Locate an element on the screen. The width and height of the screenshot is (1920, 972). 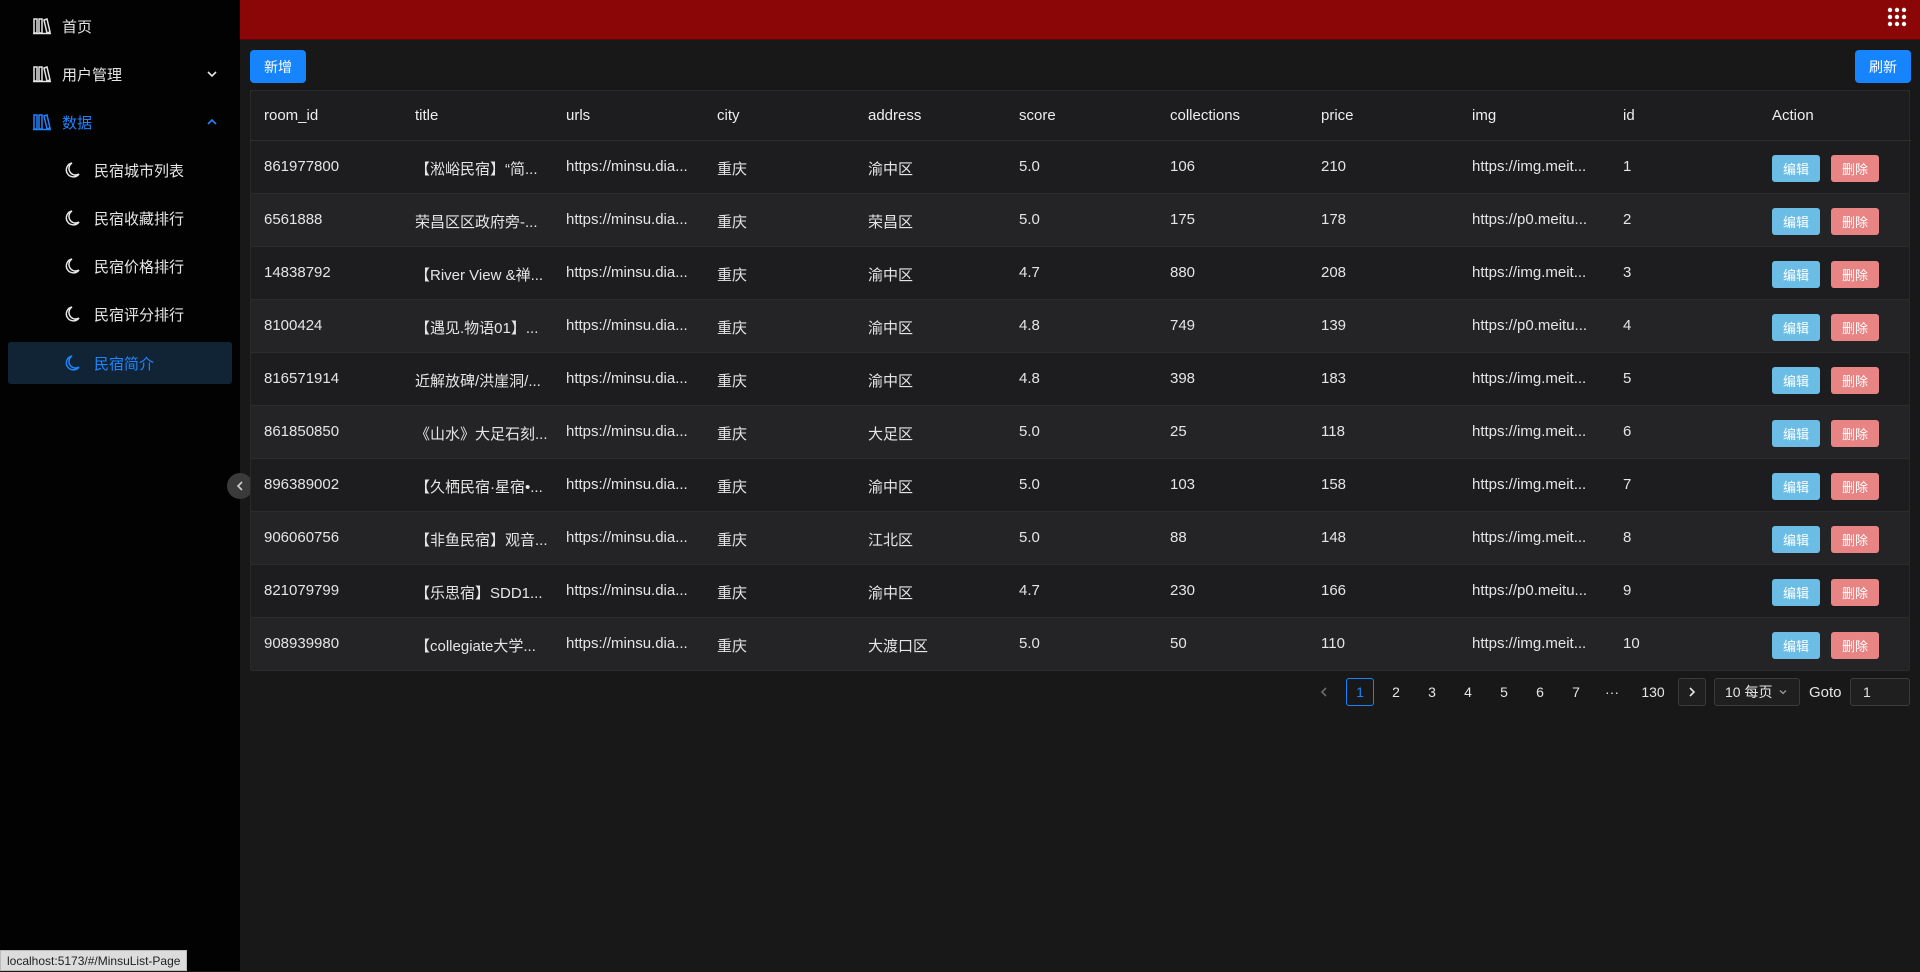
cell-collections: 50 is located at coordinates (1178, 643).